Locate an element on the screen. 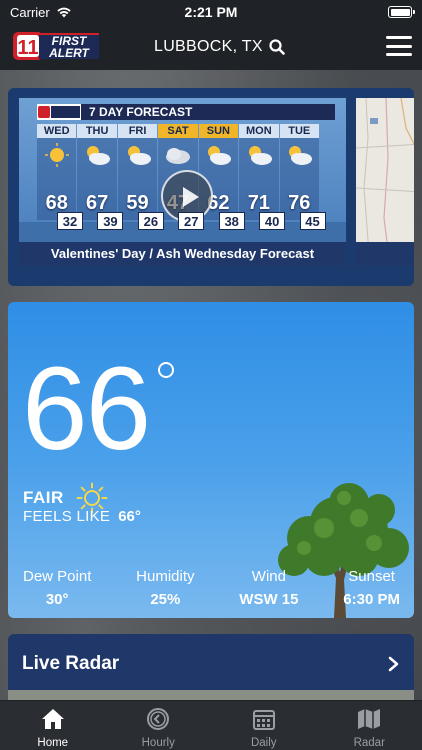 Image resolution: width=422 pixels, height=750 pixels. stat-value: WSW 15 is located at coordinates (269, 599).